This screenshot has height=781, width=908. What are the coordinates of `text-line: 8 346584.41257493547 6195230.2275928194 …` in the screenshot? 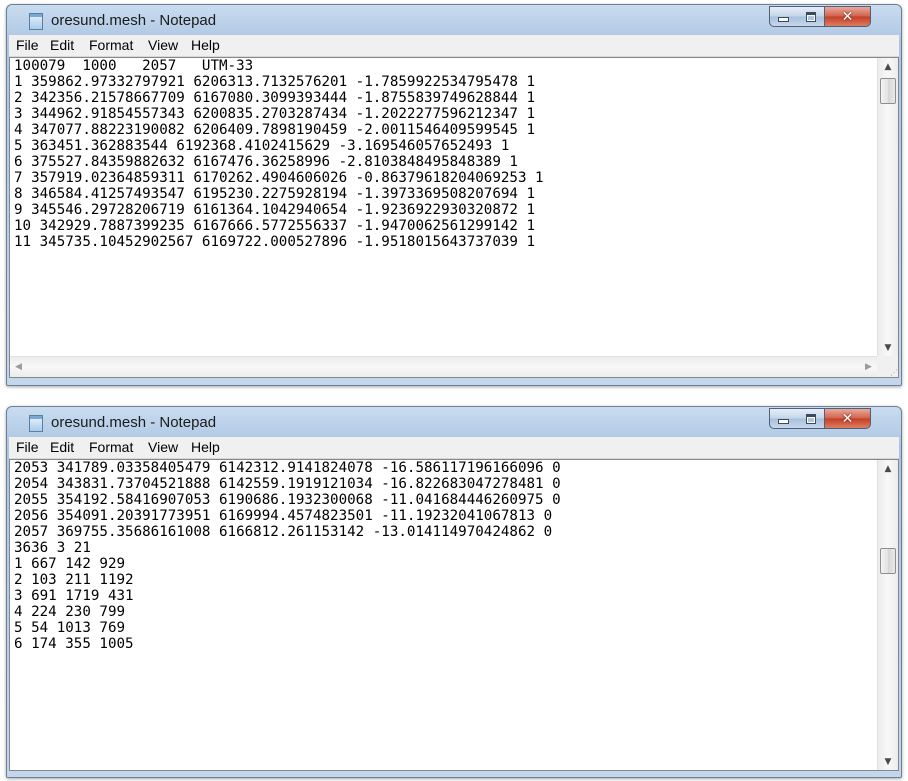 It's located at (275, 194).